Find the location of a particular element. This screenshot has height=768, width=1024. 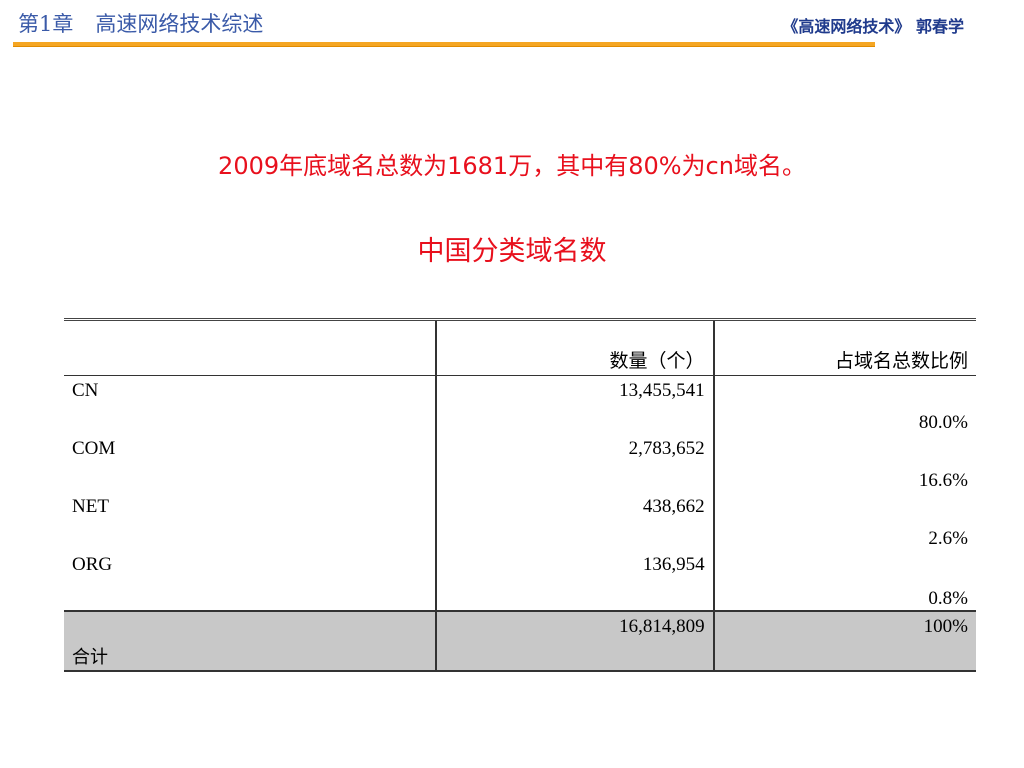

header-divider is located at coordinates (444, 44).